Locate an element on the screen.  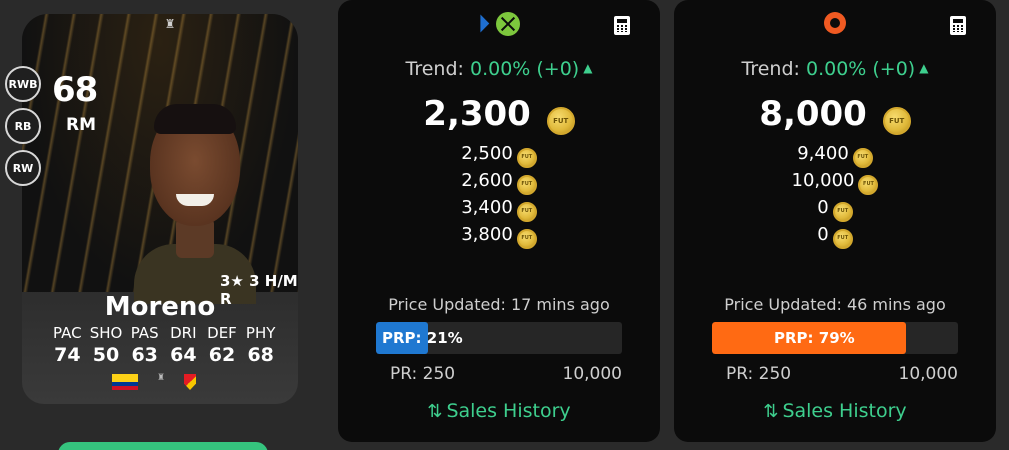
lowest-price: 2,300 FUT is located at coordinates (499, 114).